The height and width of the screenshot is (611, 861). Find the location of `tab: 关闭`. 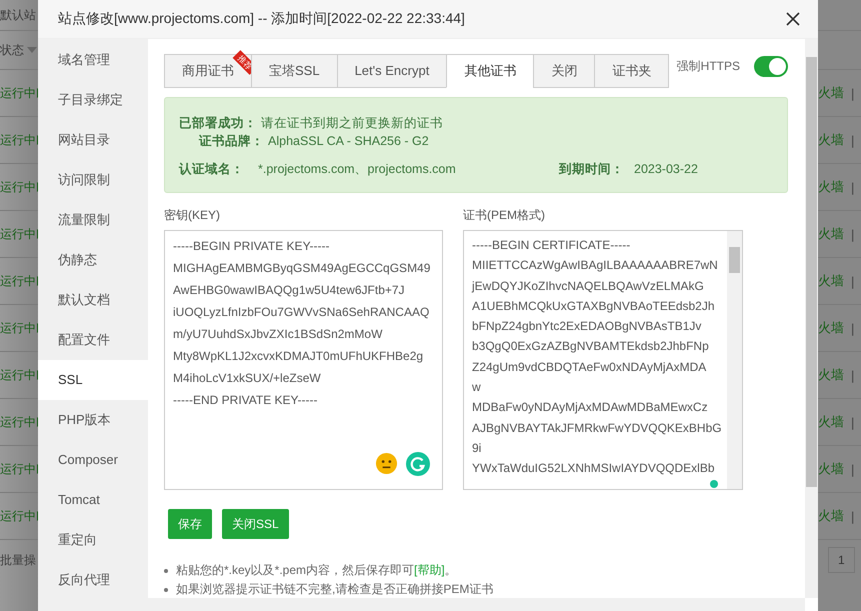

tab: 关闭 is located at coordinates (563, 71).